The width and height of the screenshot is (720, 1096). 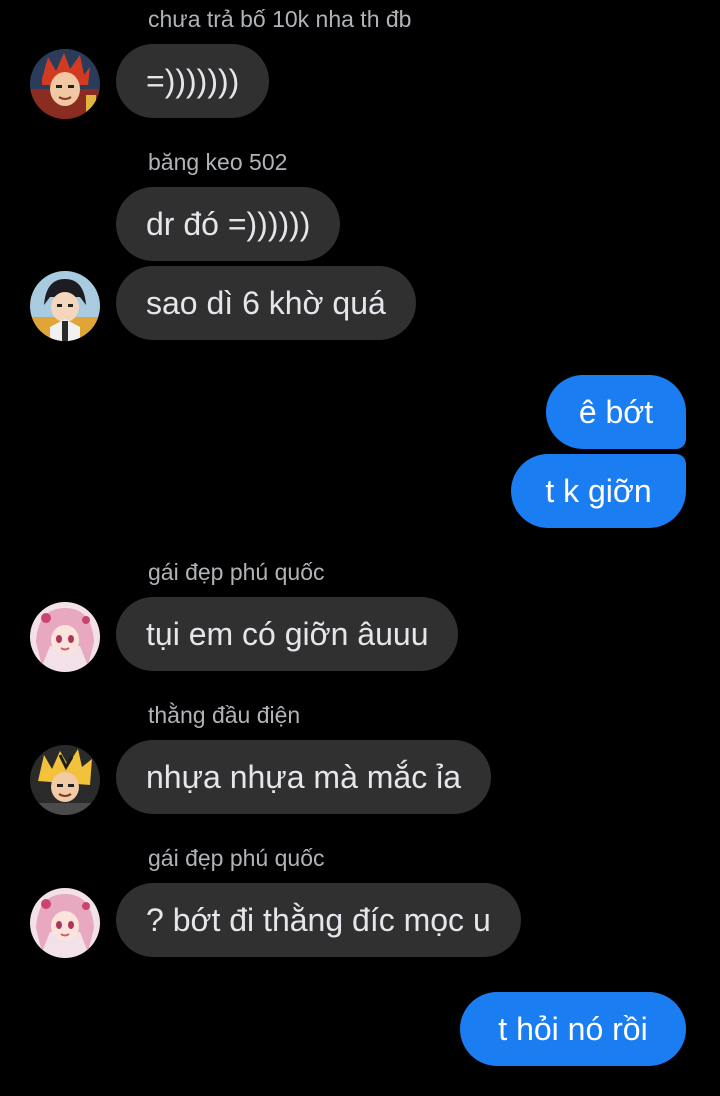 I want to click on outgoing-message-bubble: ê bớt, so click(x=616, y=412).